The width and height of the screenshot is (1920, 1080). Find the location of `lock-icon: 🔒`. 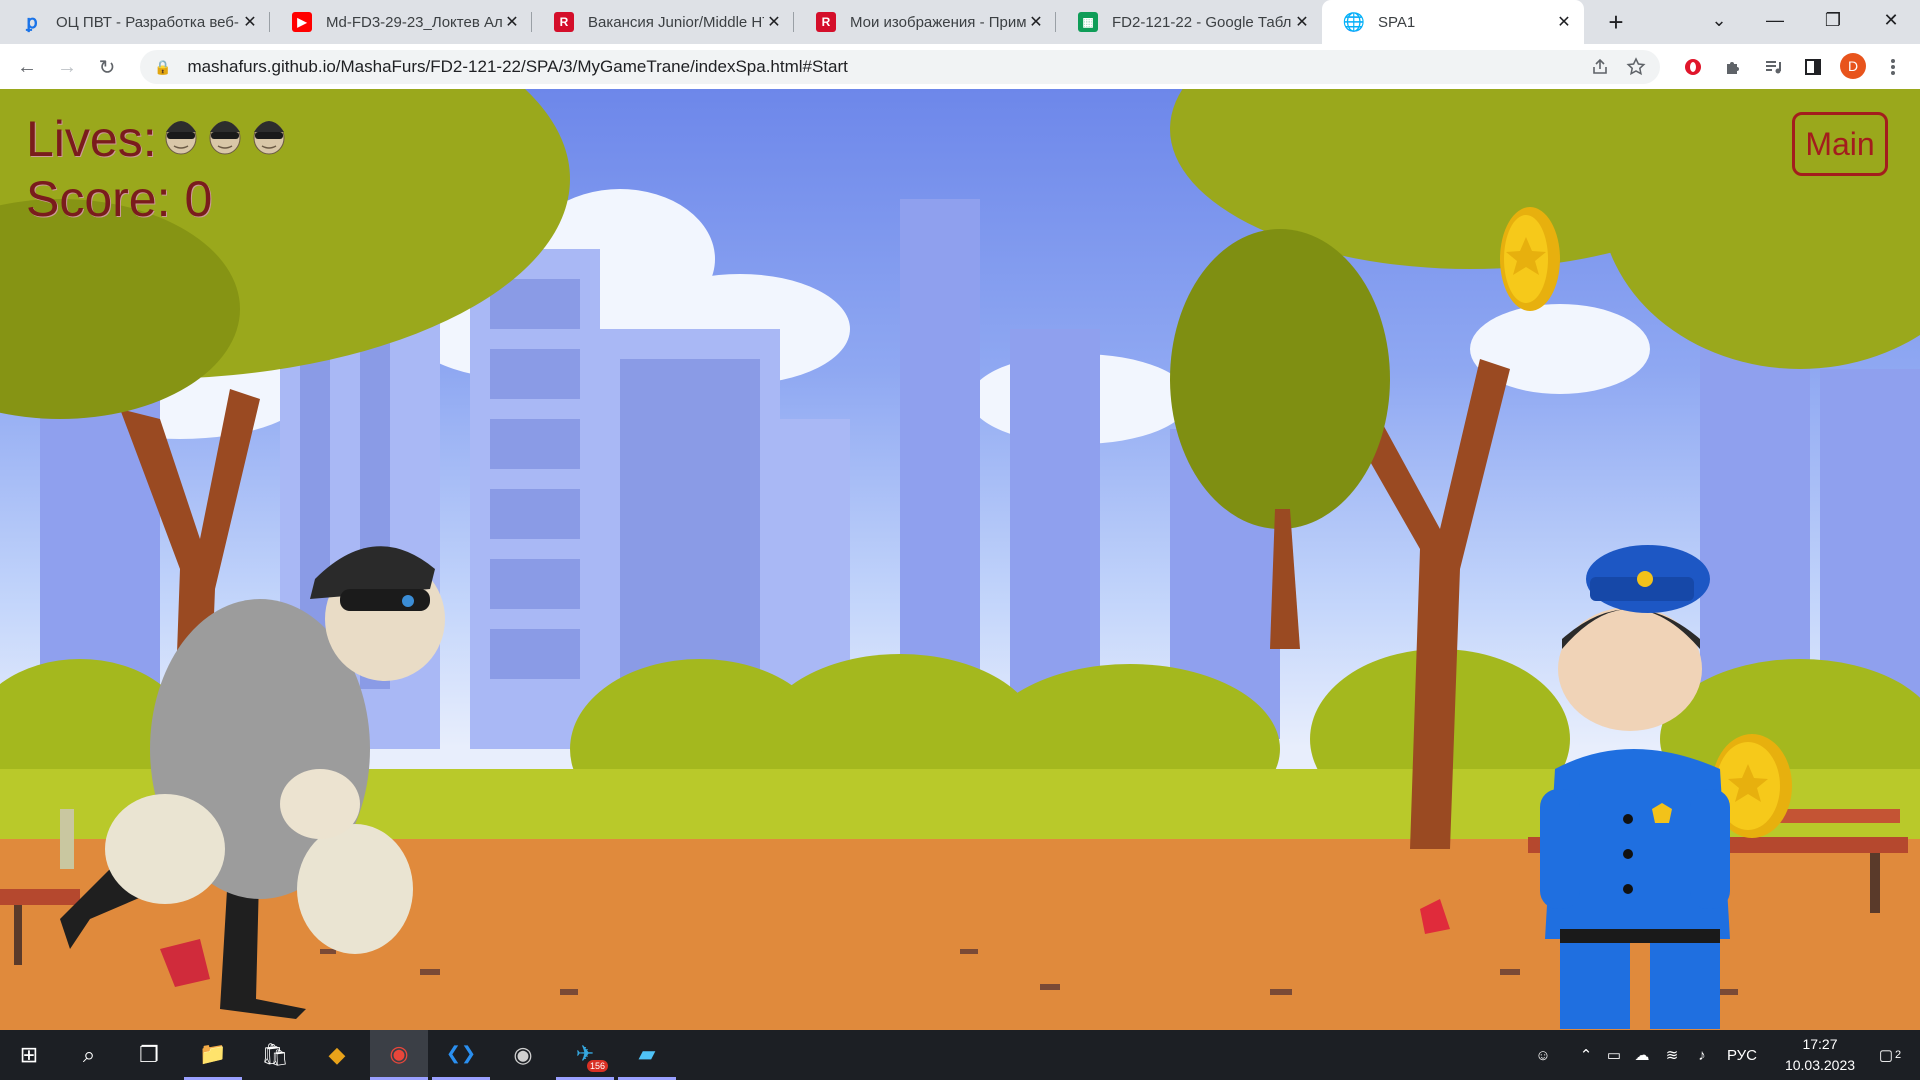

lock-icon: 🔒 is located at coordinates (162, 67).